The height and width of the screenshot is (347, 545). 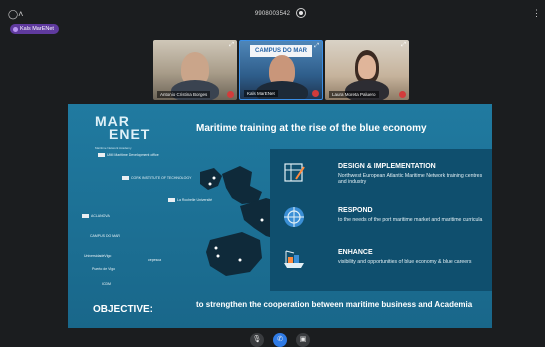 What do you see at coordinates (130, 134) in the screenshot?
I see `logo-text-bottom: ENET` at bounding box center [130, 134].